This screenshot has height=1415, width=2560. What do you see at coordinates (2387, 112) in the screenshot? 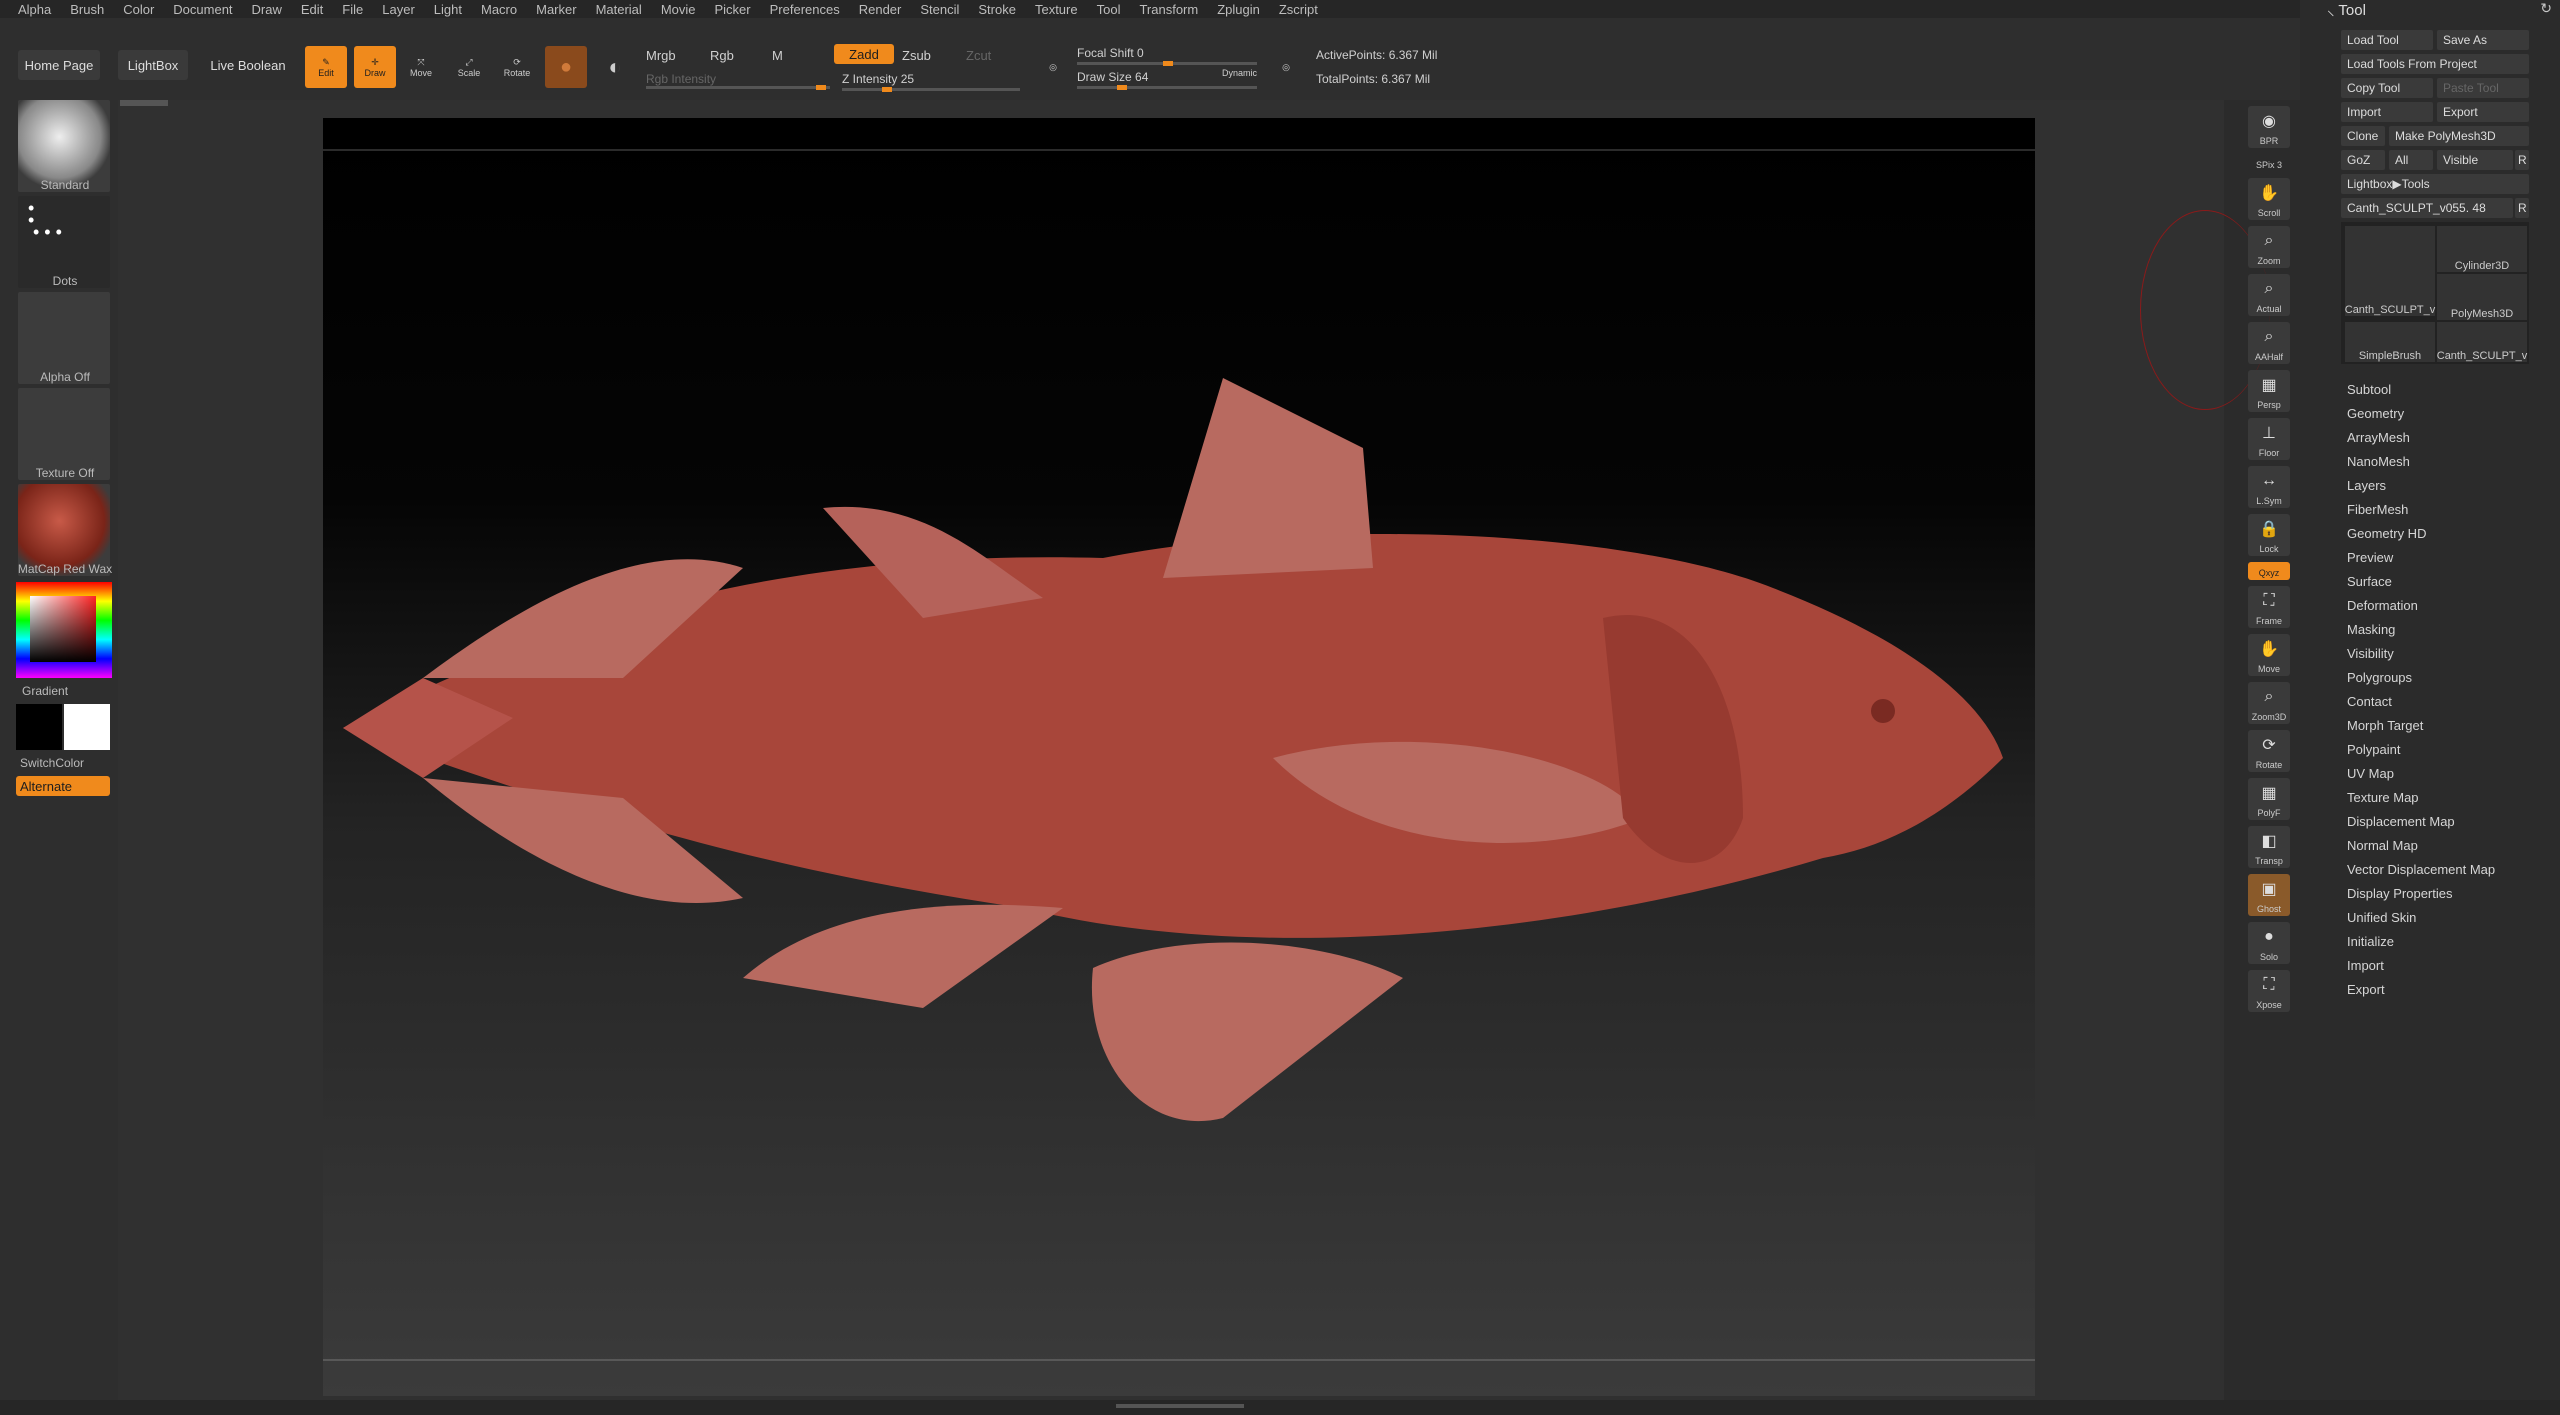
I see `import-button: Import` at bounding box center [2387, 112].